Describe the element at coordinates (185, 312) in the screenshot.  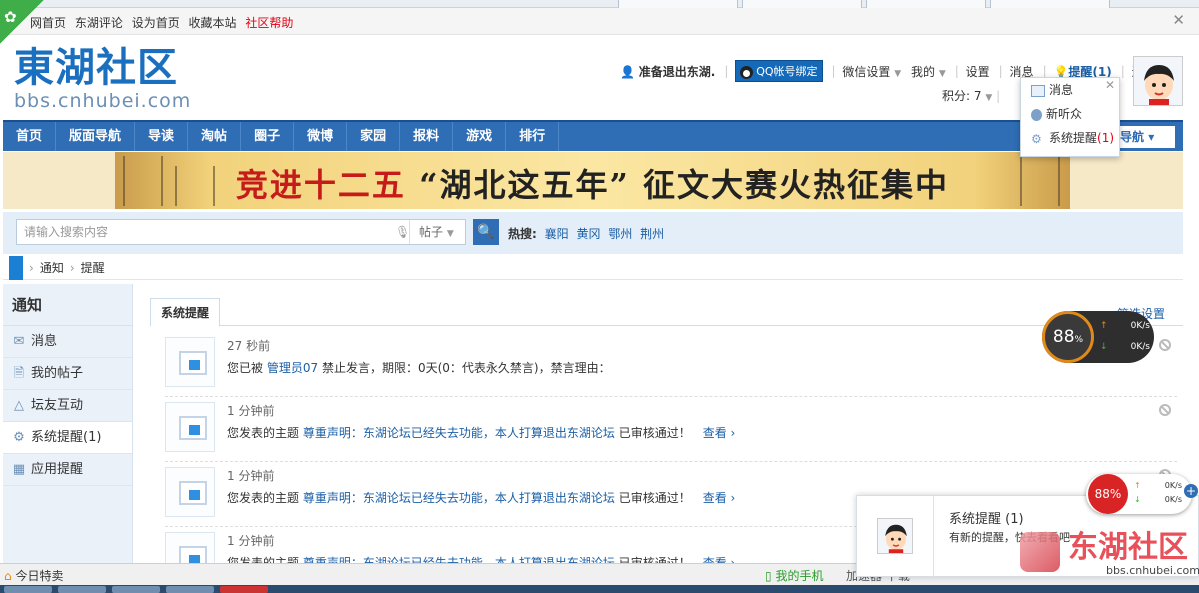
I see `tab-system-remind: 系统提醒` at that location.